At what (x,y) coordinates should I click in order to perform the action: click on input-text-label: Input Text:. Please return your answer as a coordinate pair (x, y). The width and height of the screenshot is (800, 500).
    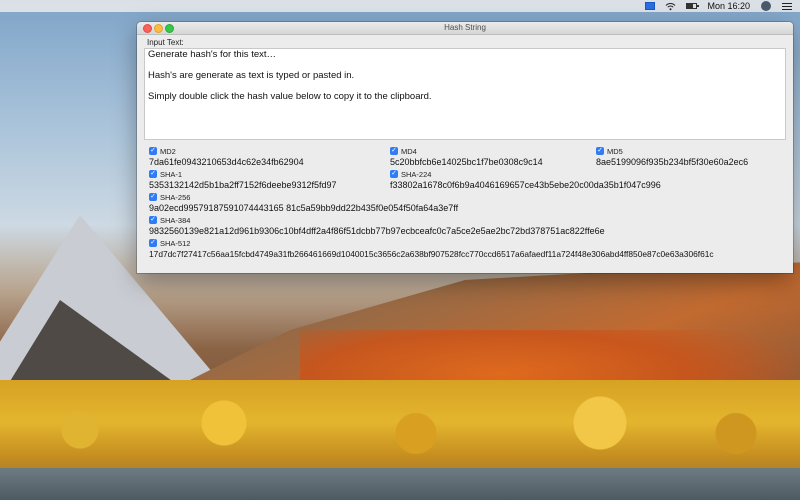
    Looking at the image, I should click on (165, 42).